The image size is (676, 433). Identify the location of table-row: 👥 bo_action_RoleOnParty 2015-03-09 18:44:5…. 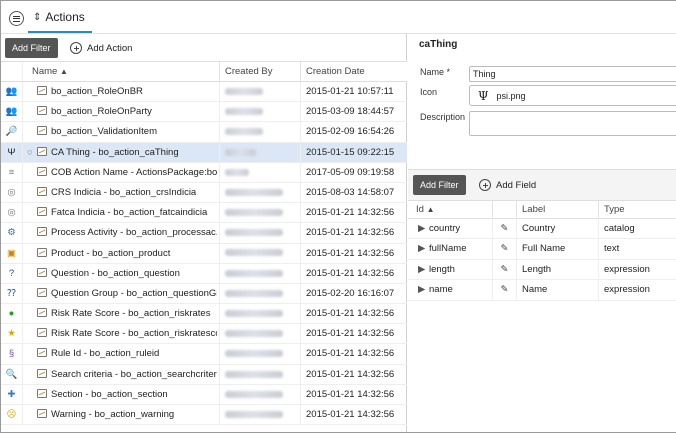
(204, 112).